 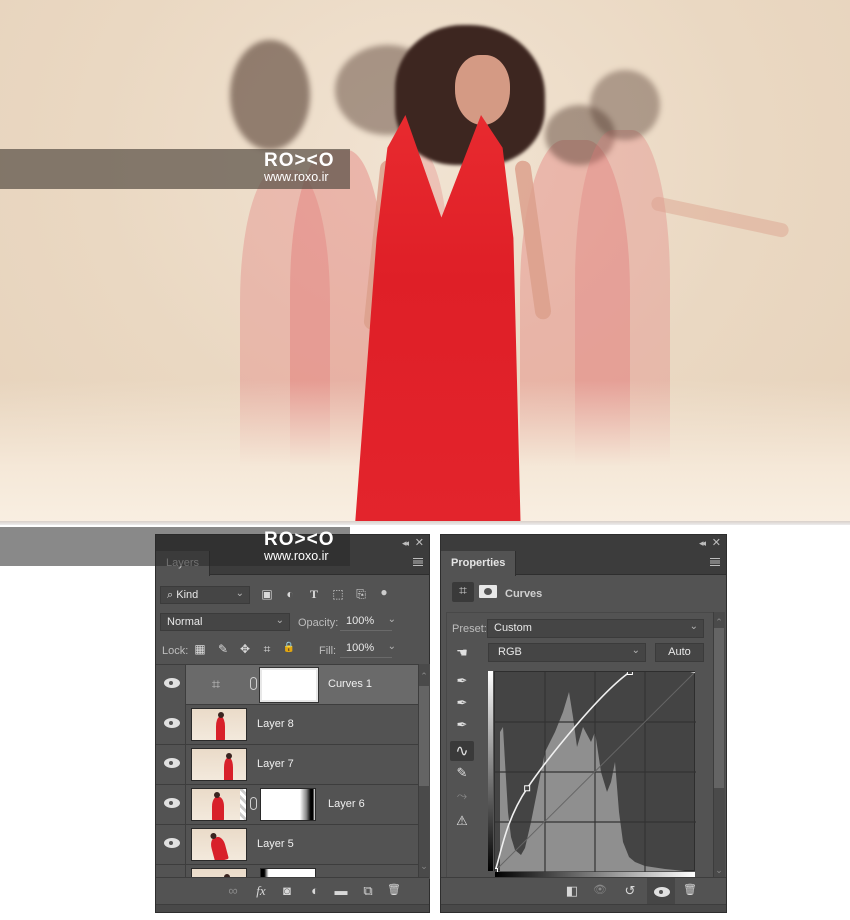 I want to click on smooth-curve-icon: ⤳, so click(x=462, y=798).